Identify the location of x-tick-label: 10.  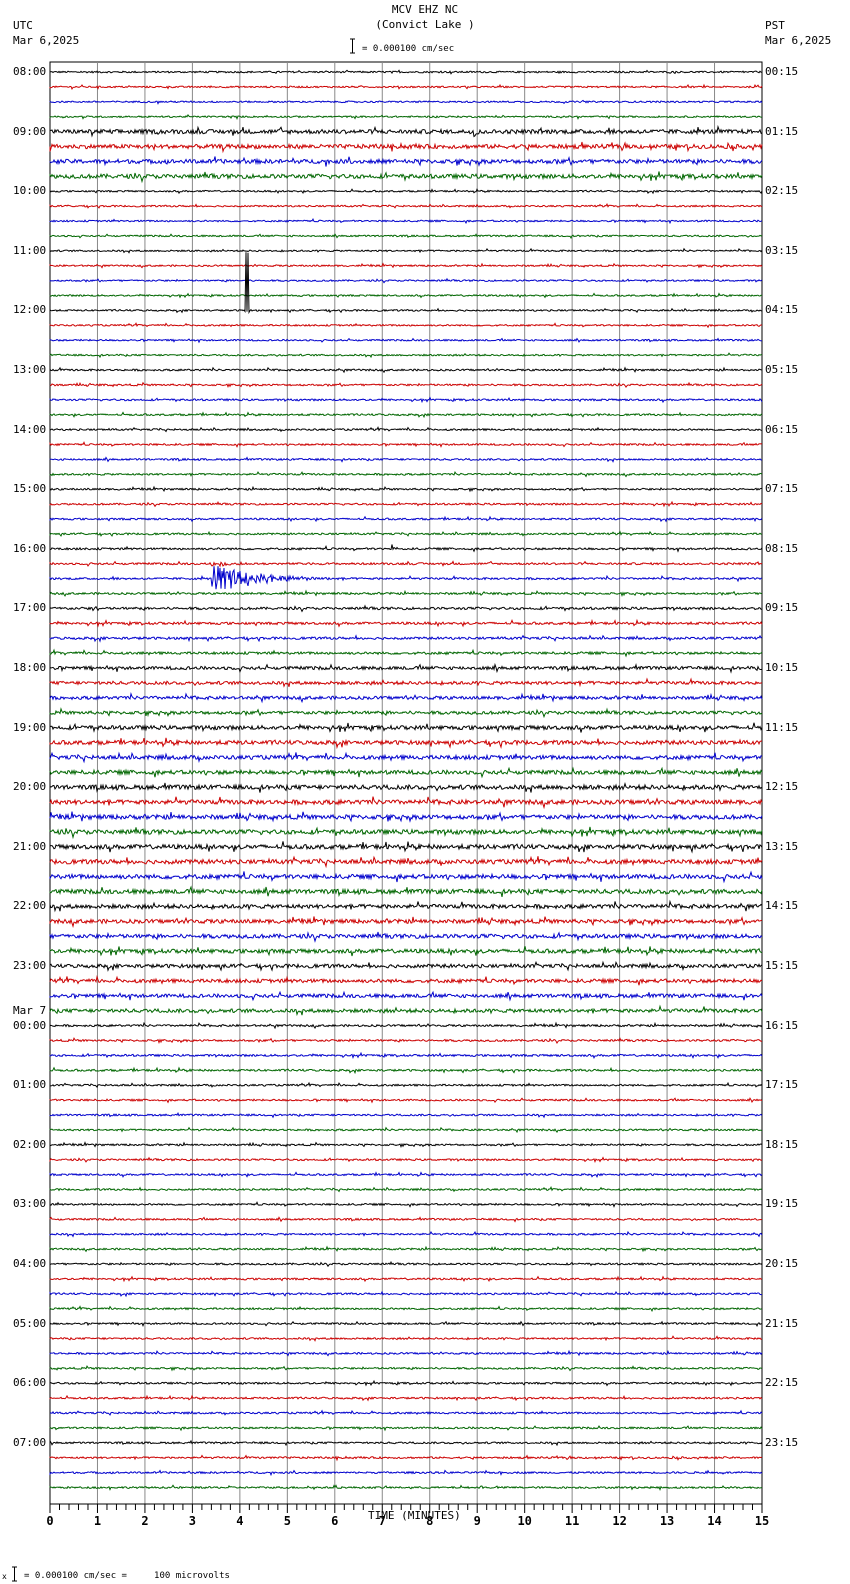
(524, 1521).